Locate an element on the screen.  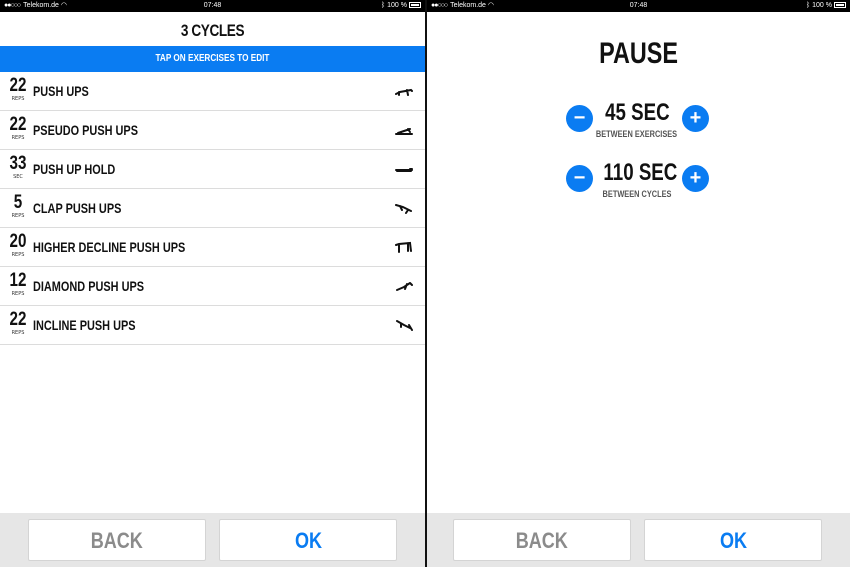
exercise-row: 22 REPS INCLINE PUSH UPS is located at coordinates (212, 325).